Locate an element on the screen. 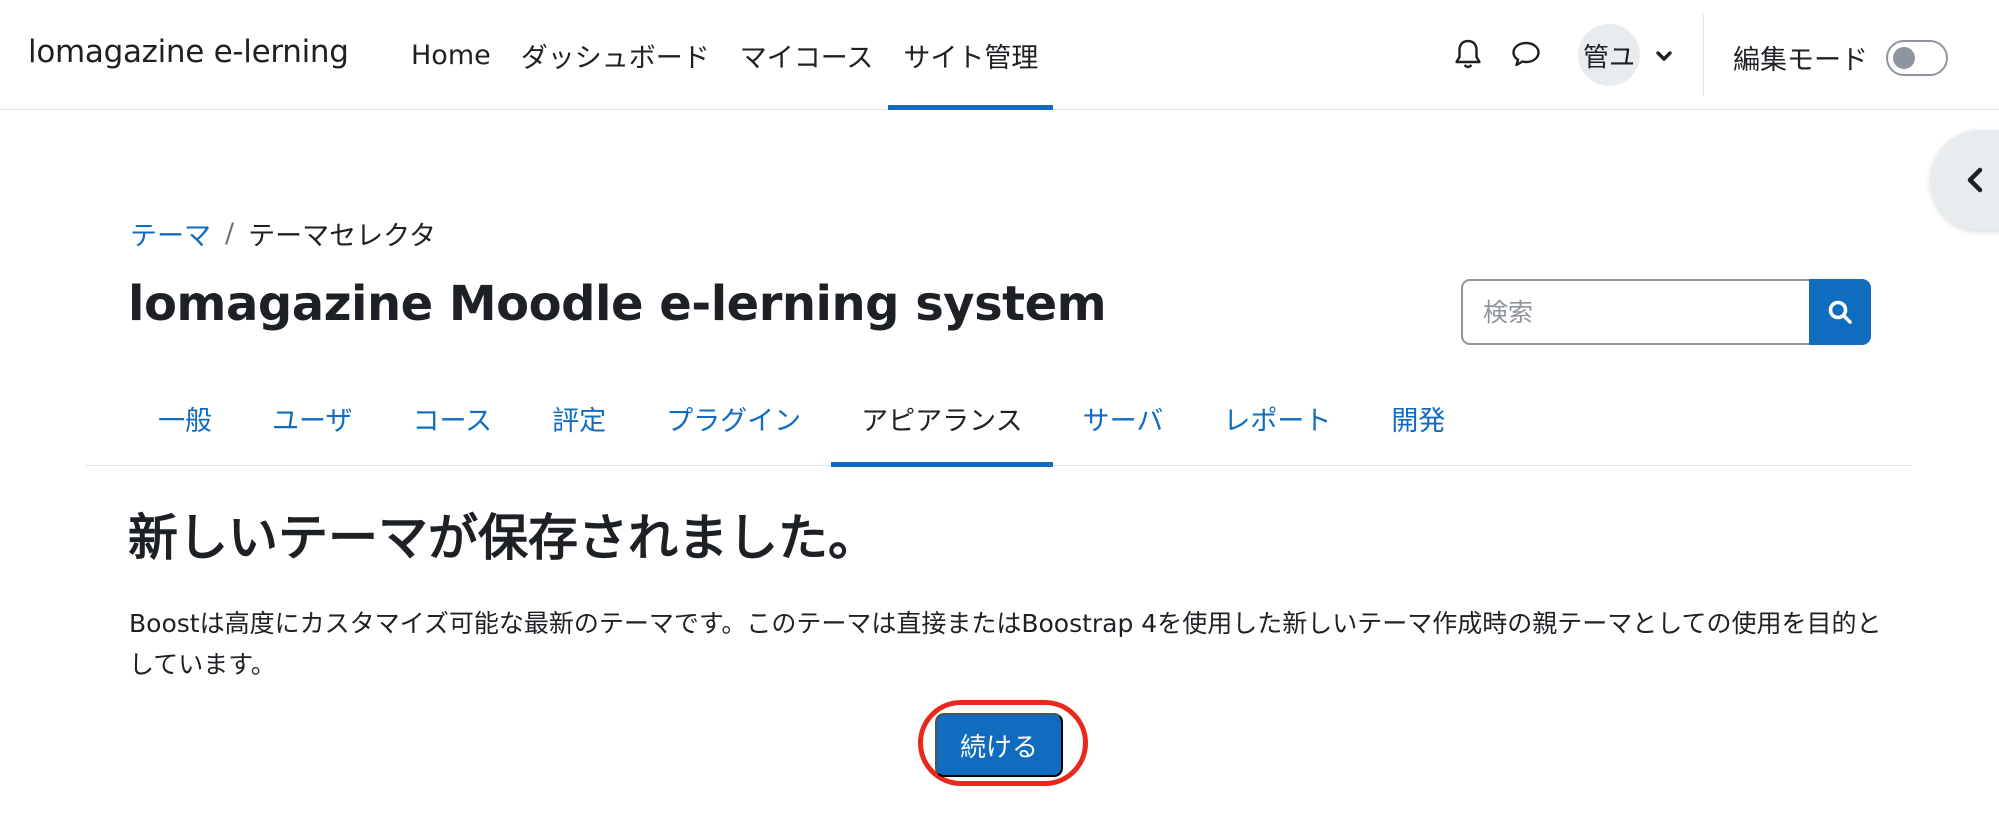 Image resolution: width=1999 pixels, height=819 pixels. tab-development: 開発 is located at coordinates (1418, 418).